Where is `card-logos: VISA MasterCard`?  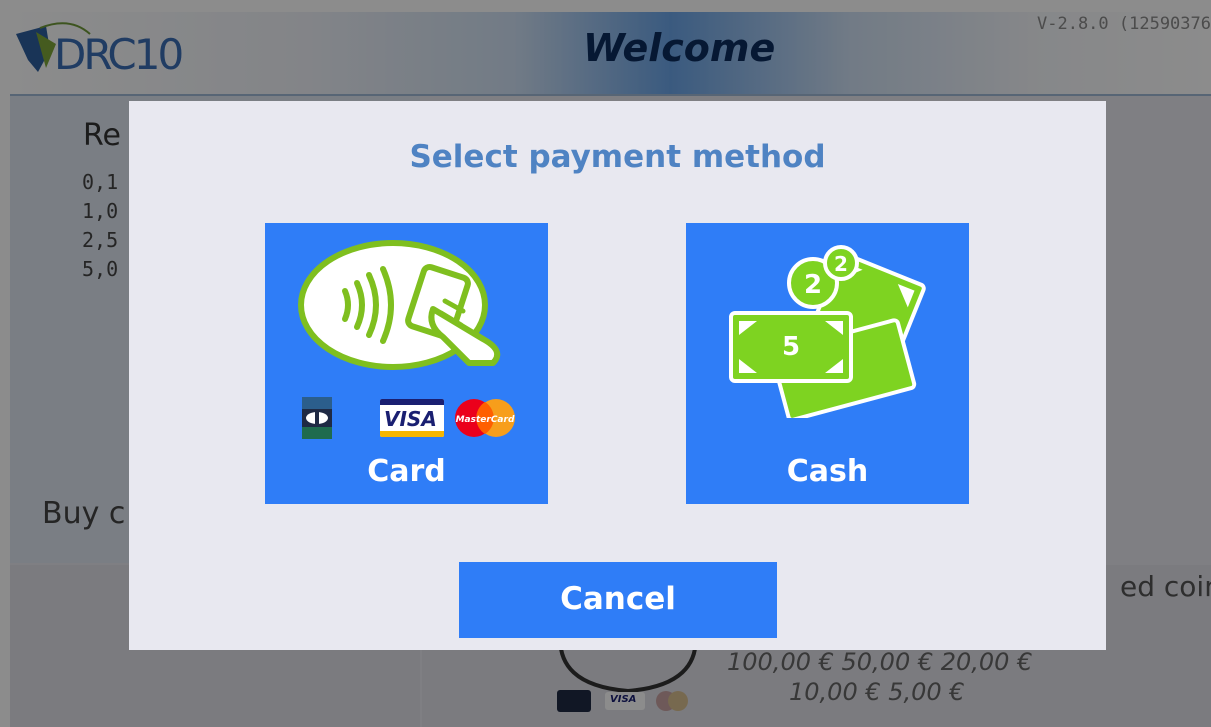
card-logos: VISA MasterCard is located at coordinates (409, 418).